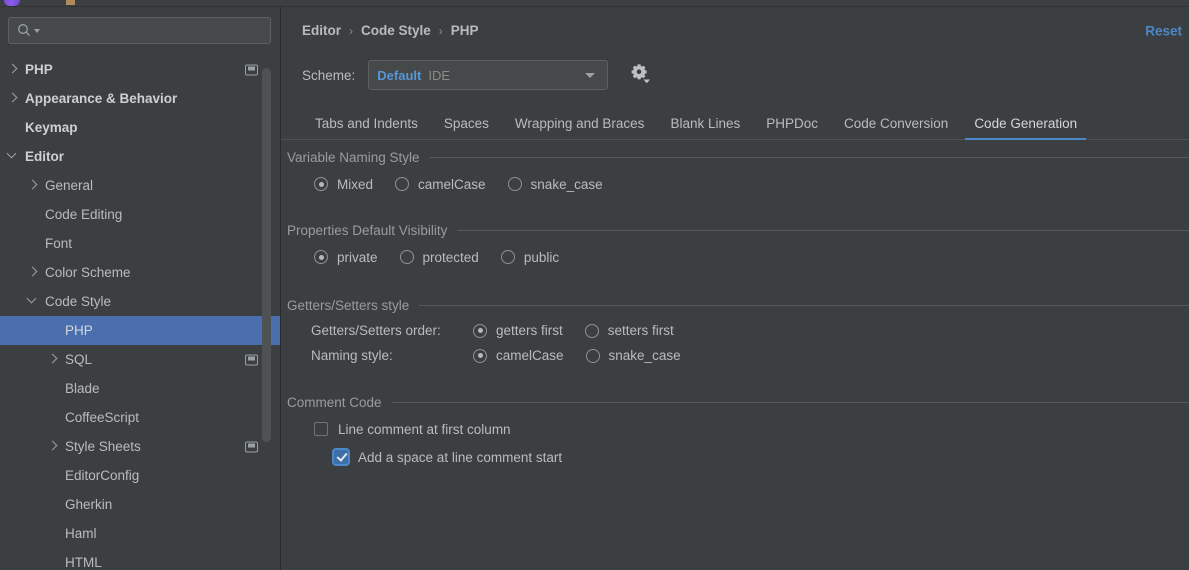 The image size is (1189, 570). I want to click on sidebar-scrollbar, so click(266, 255).